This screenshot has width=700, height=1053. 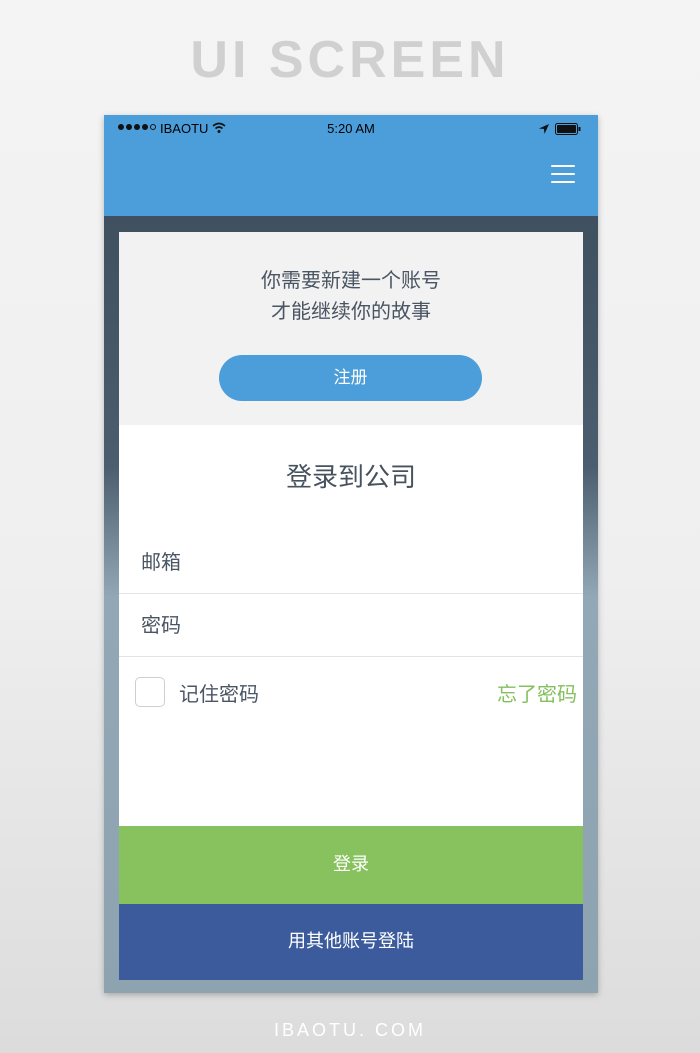 I want to click on battery-icon, so click(x=568, y=129).